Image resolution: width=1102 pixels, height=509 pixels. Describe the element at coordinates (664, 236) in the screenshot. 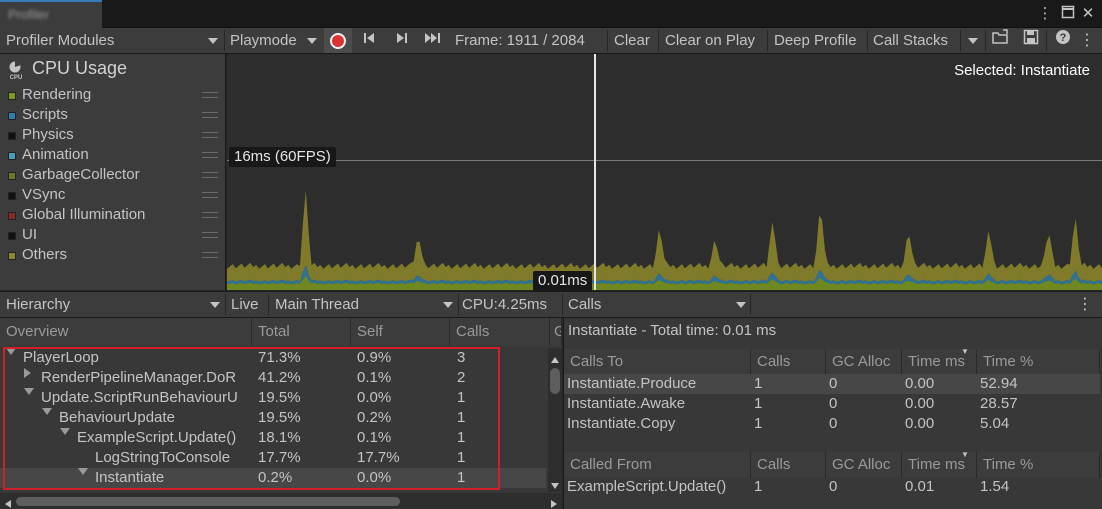

I see `chart-series-others` at that location.